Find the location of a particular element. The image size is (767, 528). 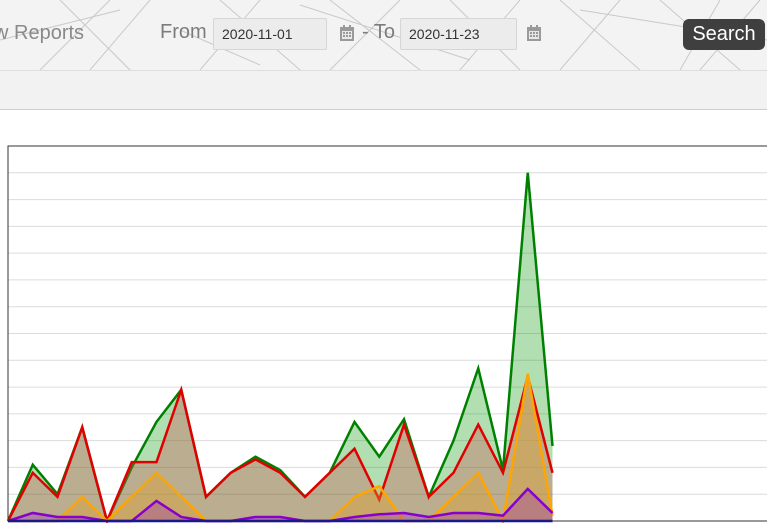

to-date-input: 2020-11-23 is located at coordinates (458, 34).